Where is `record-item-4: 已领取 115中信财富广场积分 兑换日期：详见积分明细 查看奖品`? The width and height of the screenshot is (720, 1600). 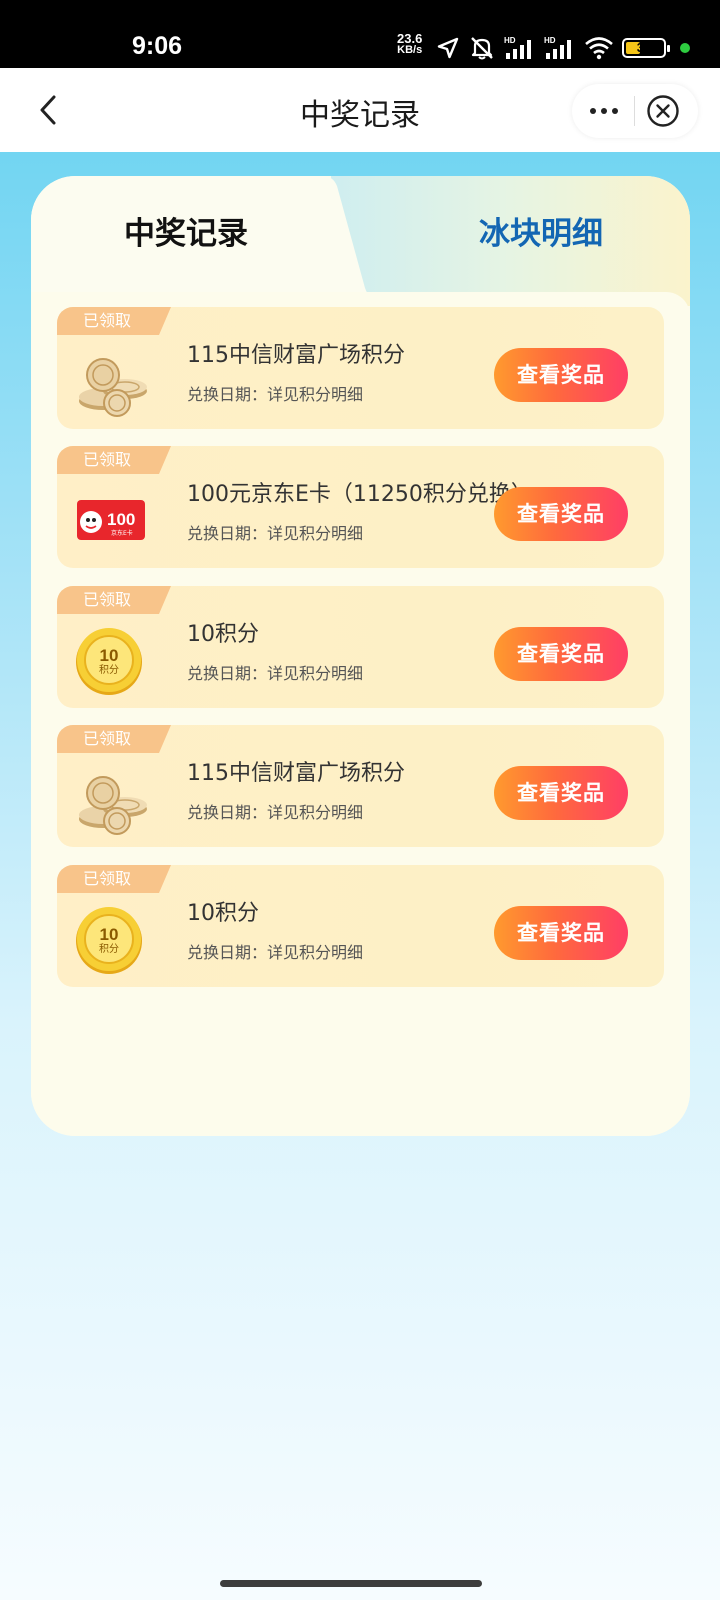
record-item-4: 已领取 115中信财富广场积分 兑换日期：详见积分明细 查看奖品 is located at coordinates (360, 786).